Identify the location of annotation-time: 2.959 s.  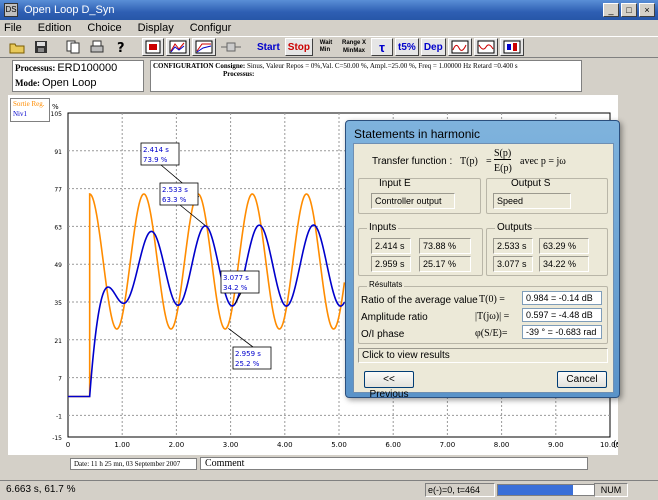
(248, 354).